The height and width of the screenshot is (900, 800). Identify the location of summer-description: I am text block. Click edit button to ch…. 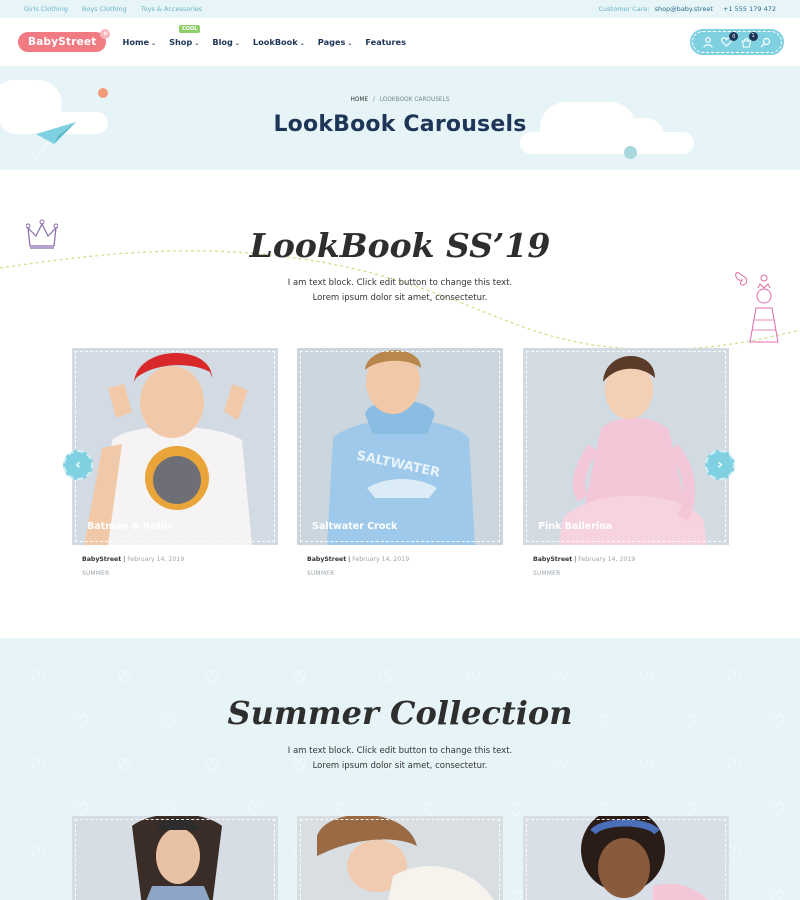
(400, 759).